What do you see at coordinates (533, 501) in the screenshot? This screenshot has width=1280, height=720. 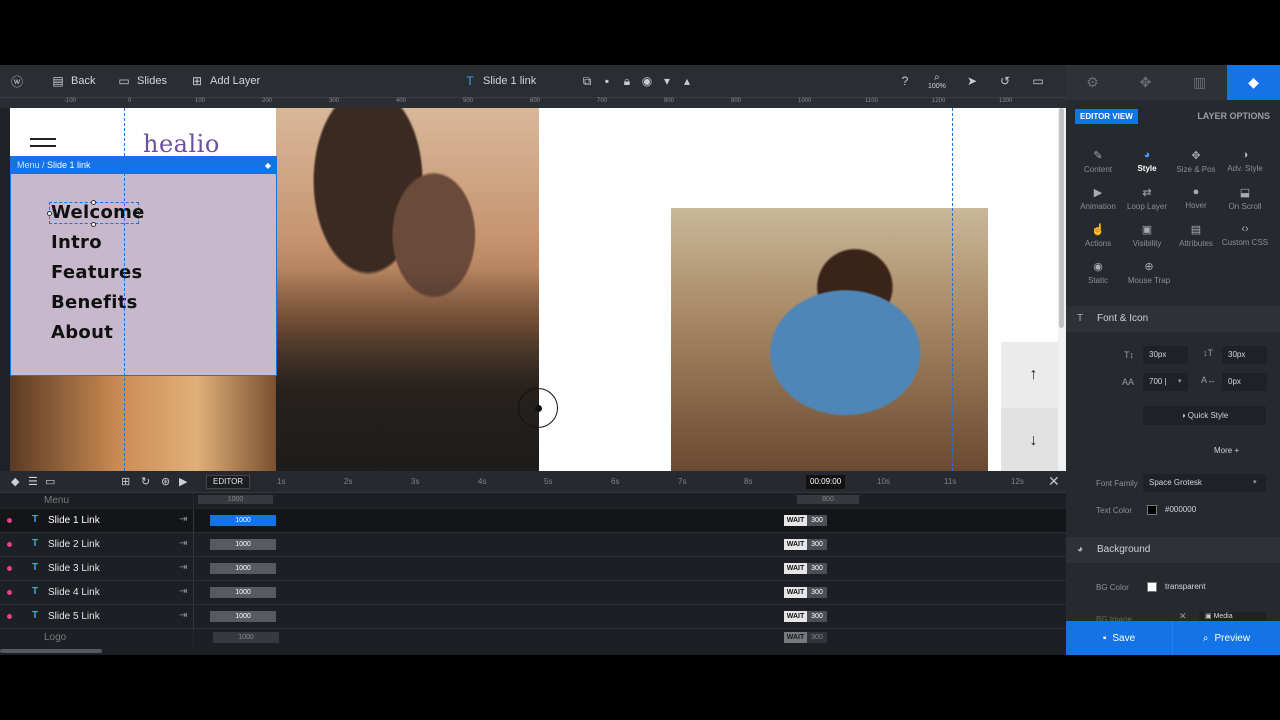 I see `timeline-group-menu: Menu 1000 800` at bounding box center [533, 501].